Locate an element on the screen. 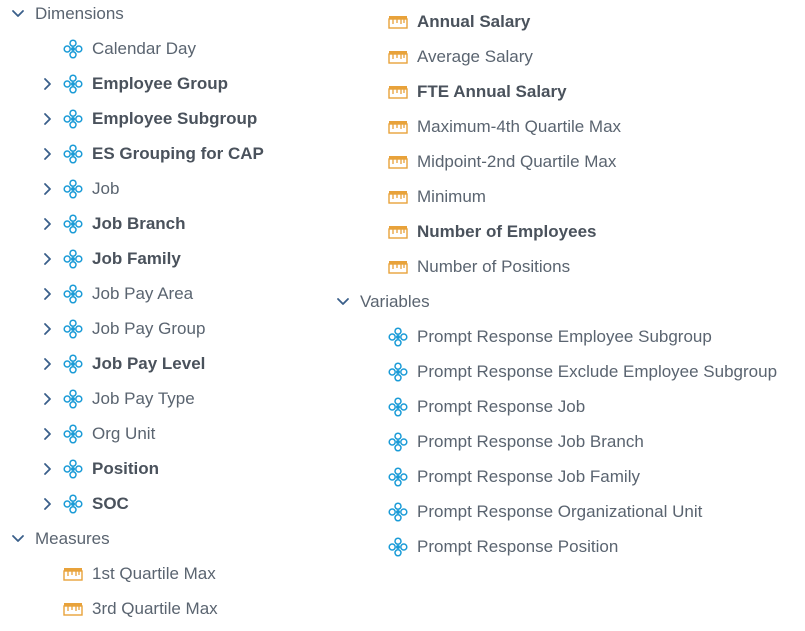 This screenshot has width=805, height=631. section-label: Measures is located at coordinates (72, 538).